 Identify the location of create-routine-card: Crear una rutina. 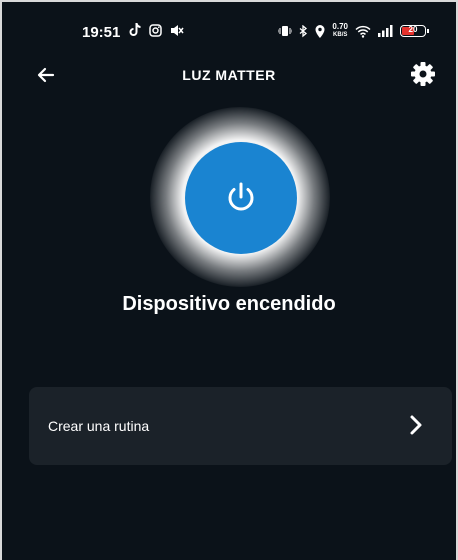
(240, 426).